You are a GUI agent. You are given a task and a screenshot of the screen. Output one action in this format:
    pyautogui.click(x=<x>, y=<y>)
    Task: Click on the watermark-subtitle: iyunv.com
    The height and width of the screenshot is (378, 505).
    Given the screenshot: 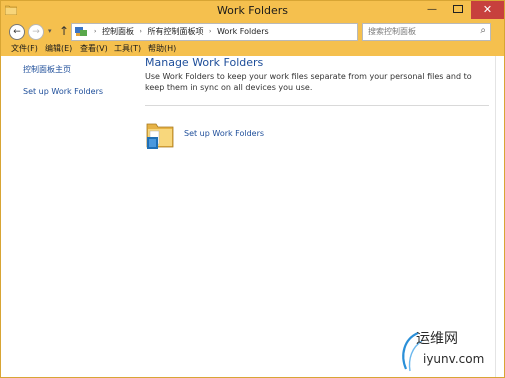 What is the action you would take?
    pyautogui.click(x=454, y=359)
    